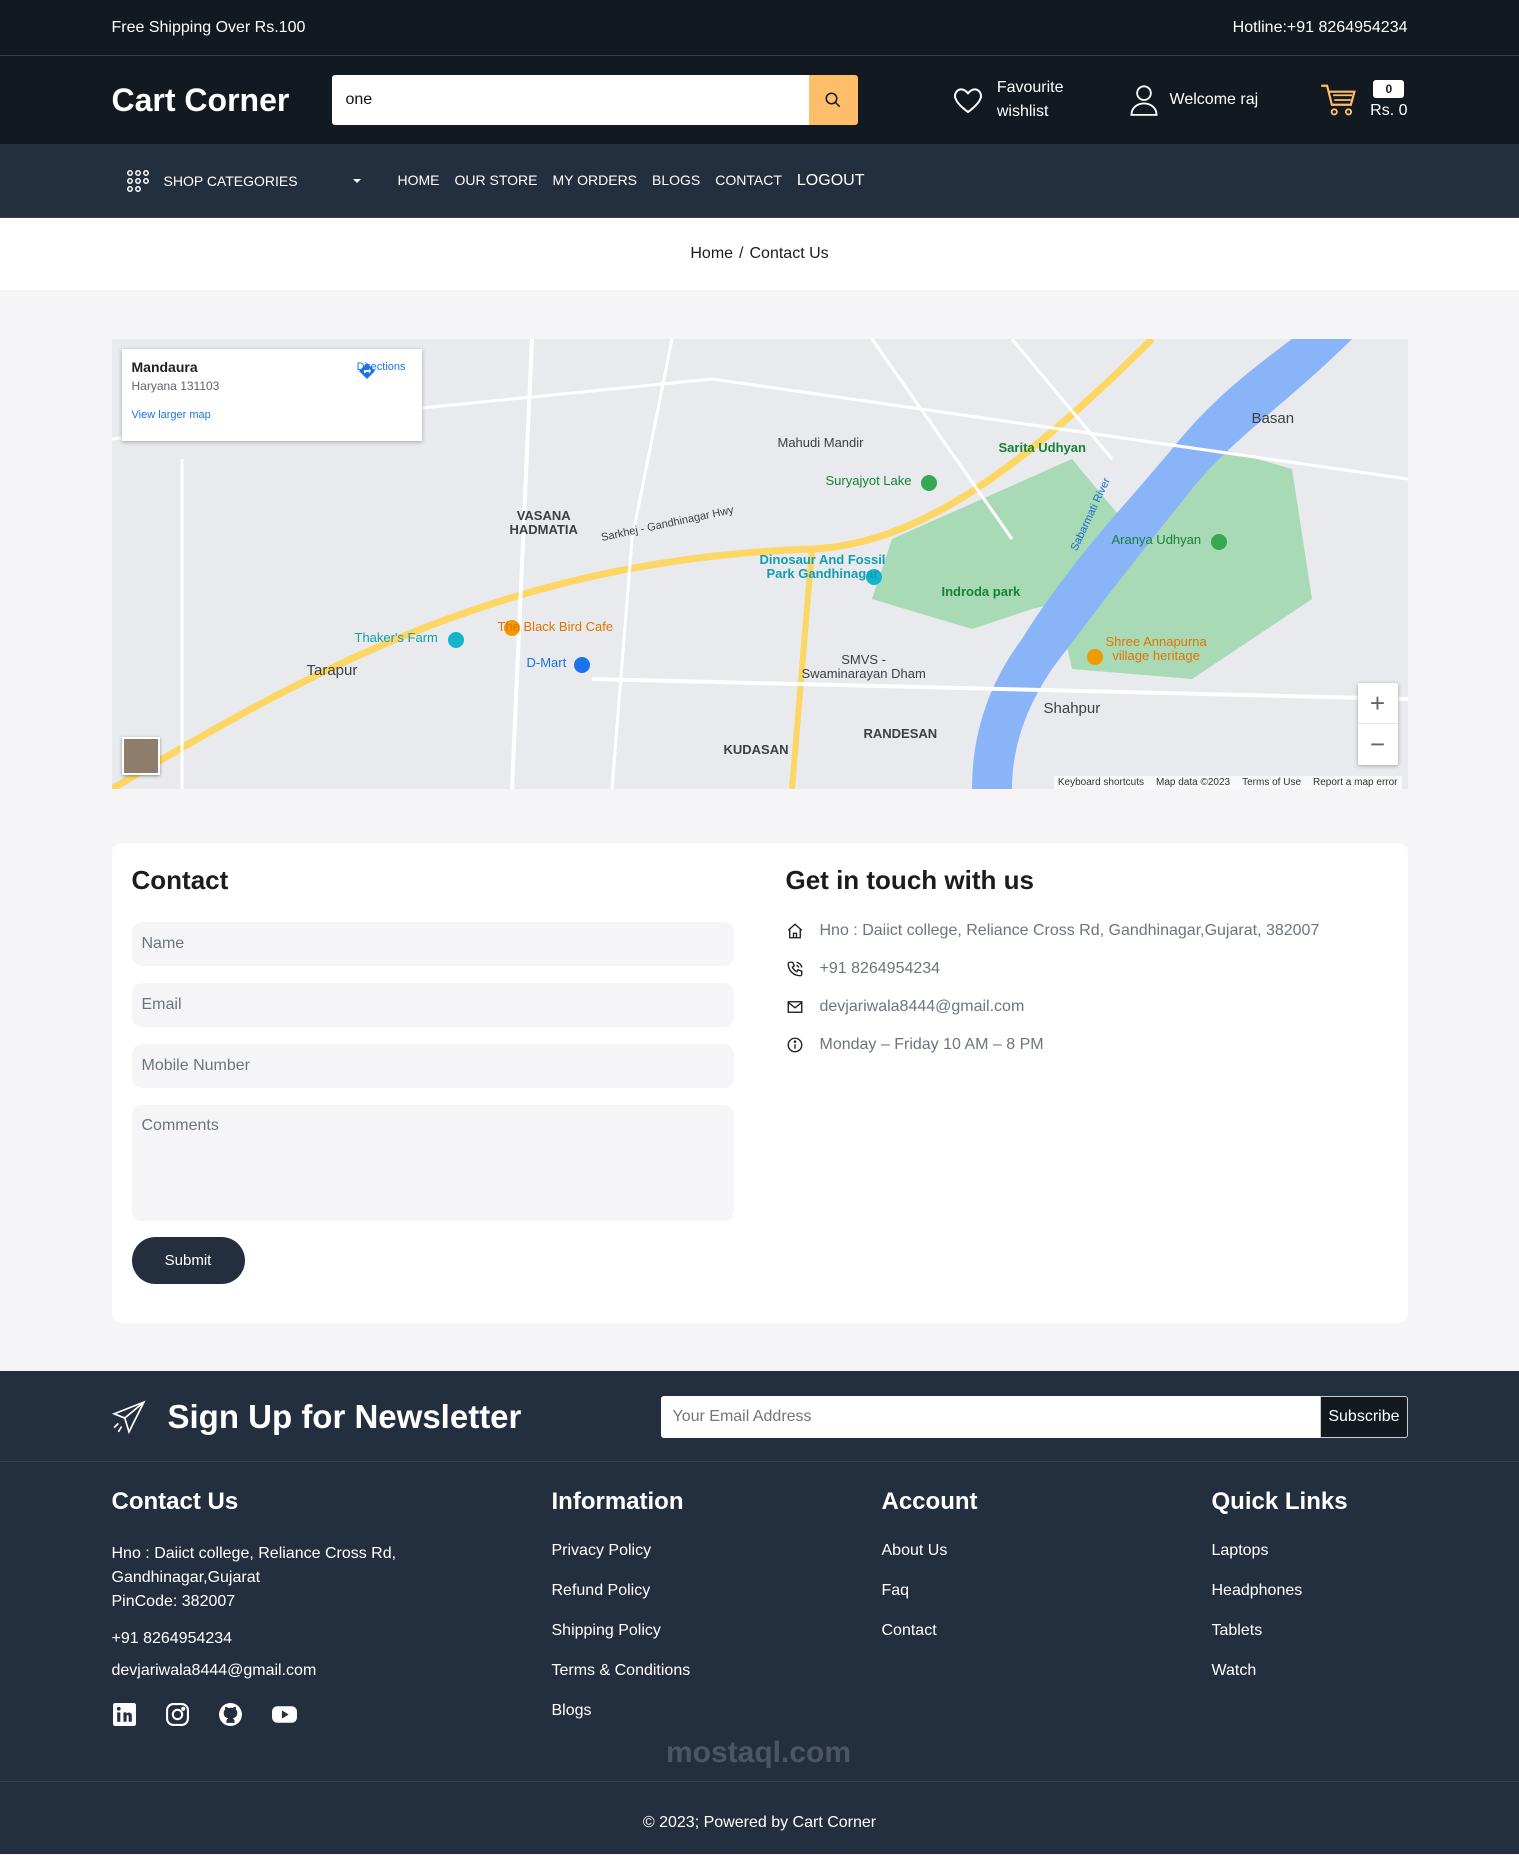 The width and height of the screenshot is (1519, 1855). Describe the element at coordinates (717, 1631) in the screenshot. I see `footer-link-shipping: Shipping Policy` at that location.